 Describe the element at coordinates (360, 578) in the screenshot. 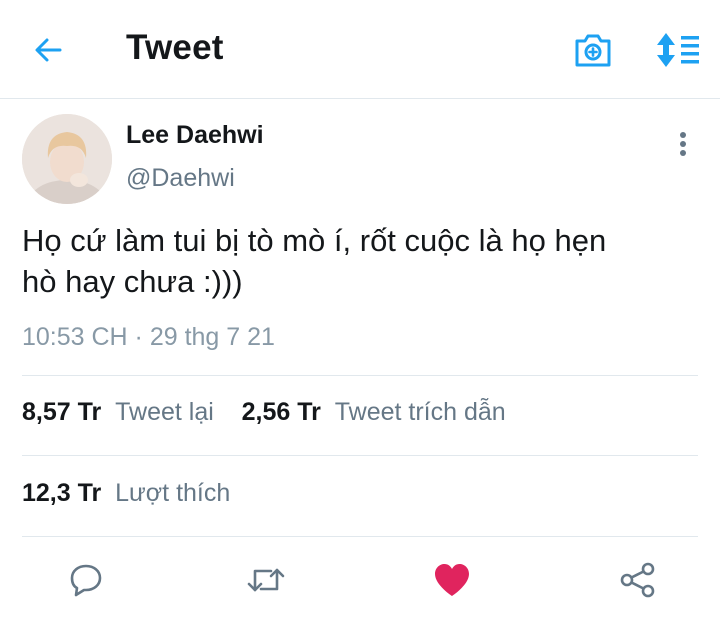

I see `tweet-actions` at that location.